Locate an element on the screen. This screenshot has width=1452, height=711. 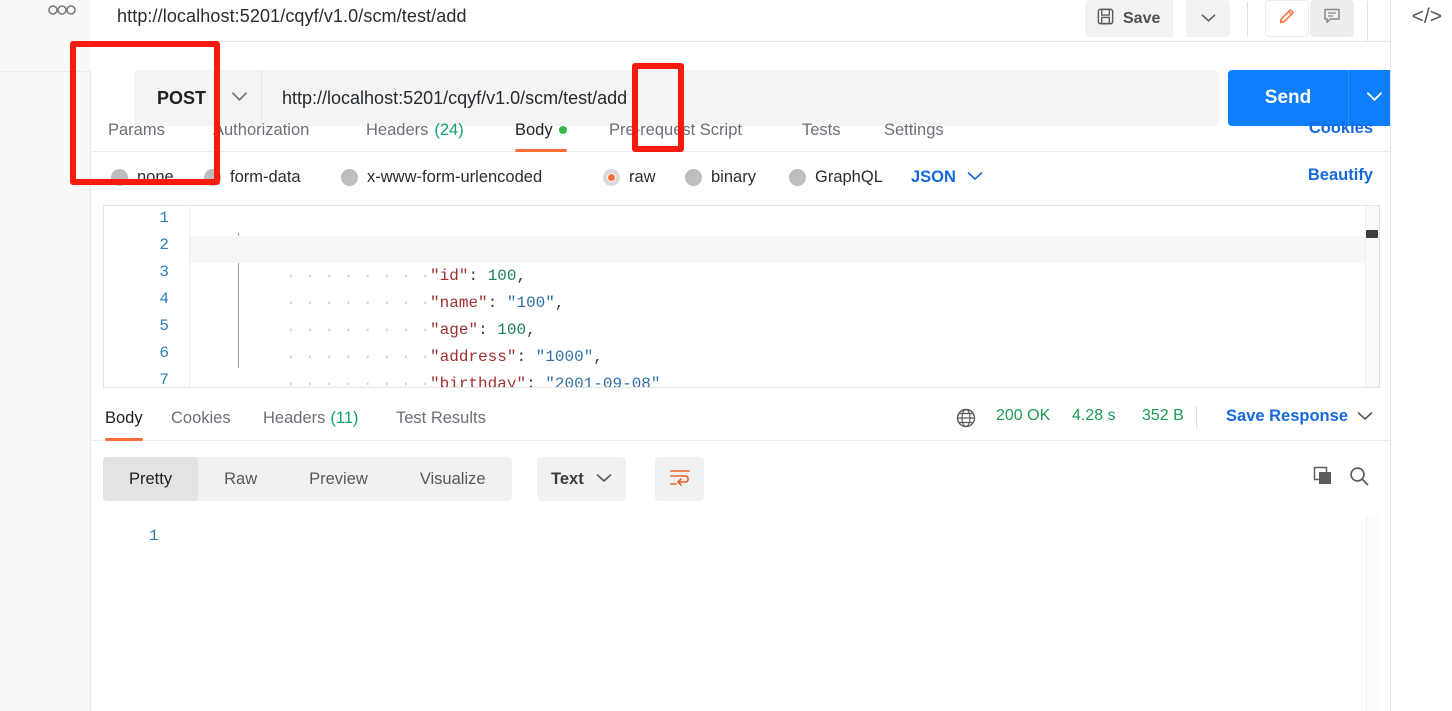
radio-label: none is located at coordinates (155, 176).